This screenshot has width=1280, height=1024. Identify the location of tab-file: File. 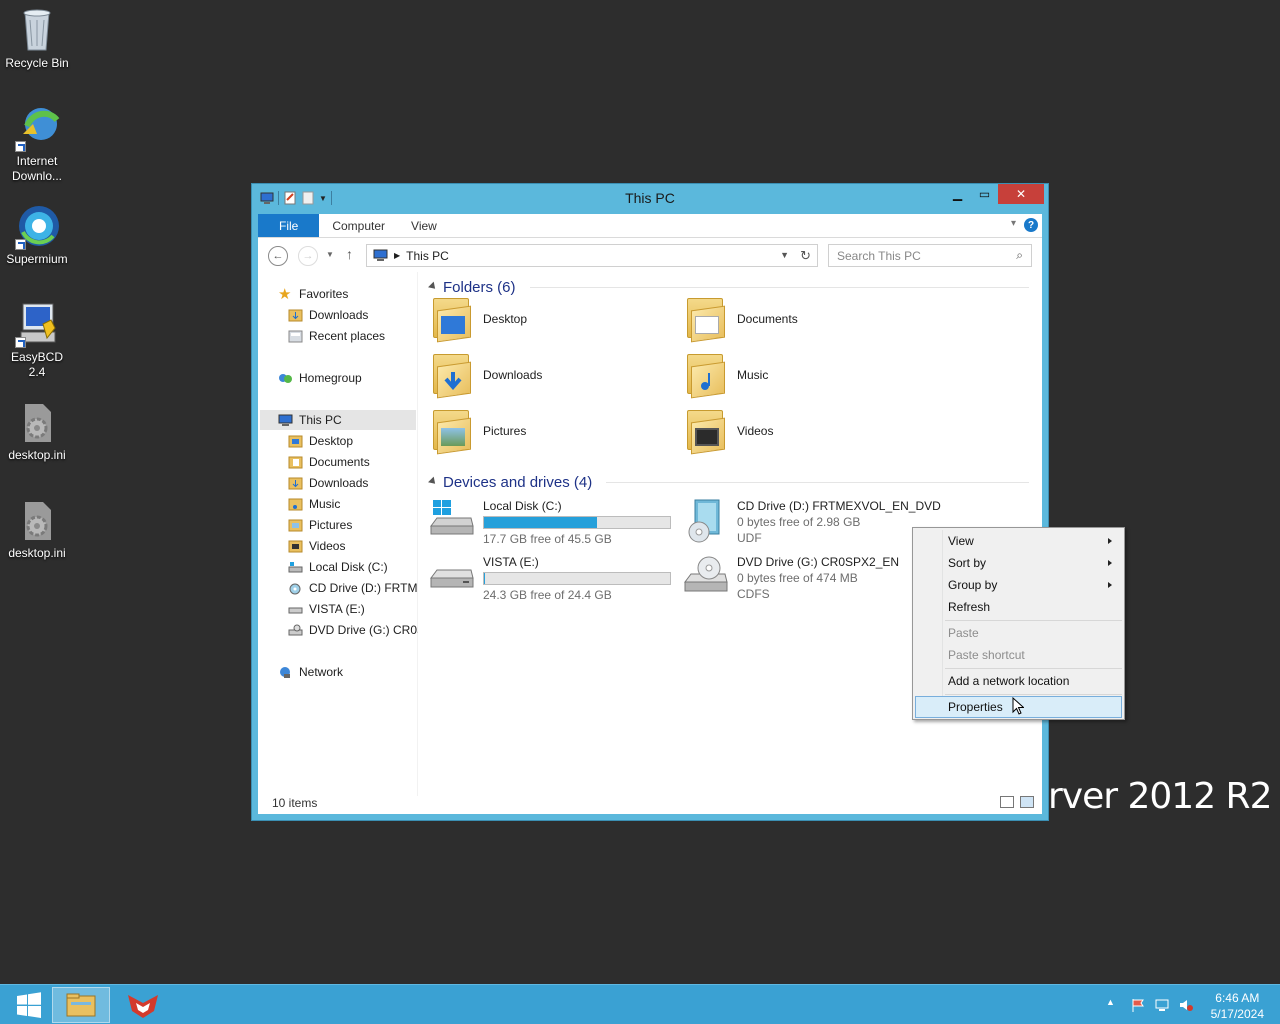
(289, 225).